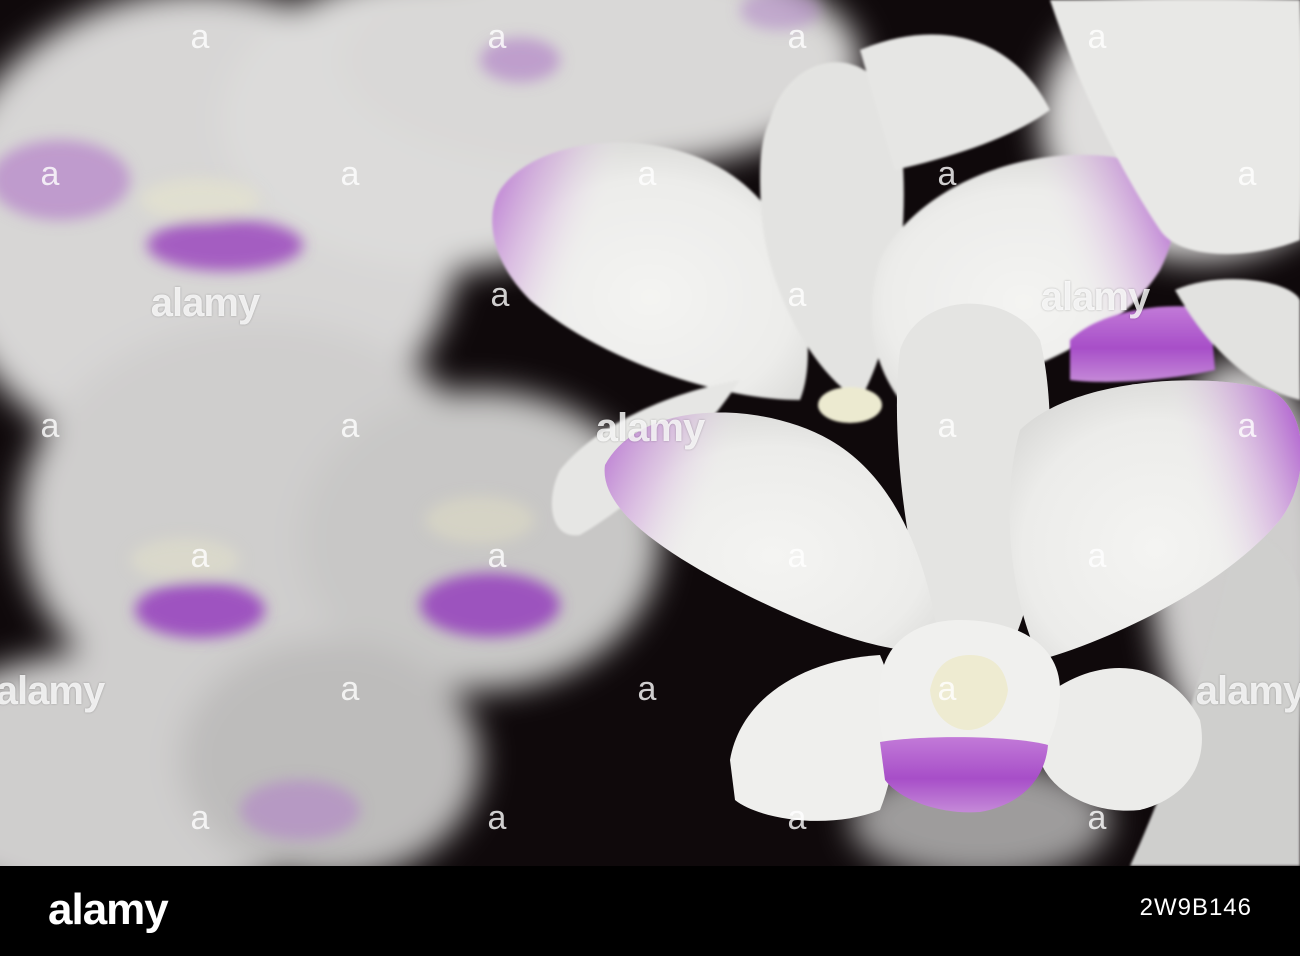 Image resolution: width=1300 pixels, height=956 pixels. I want to click on image-id: 2W9B146, so click(1195, 907).